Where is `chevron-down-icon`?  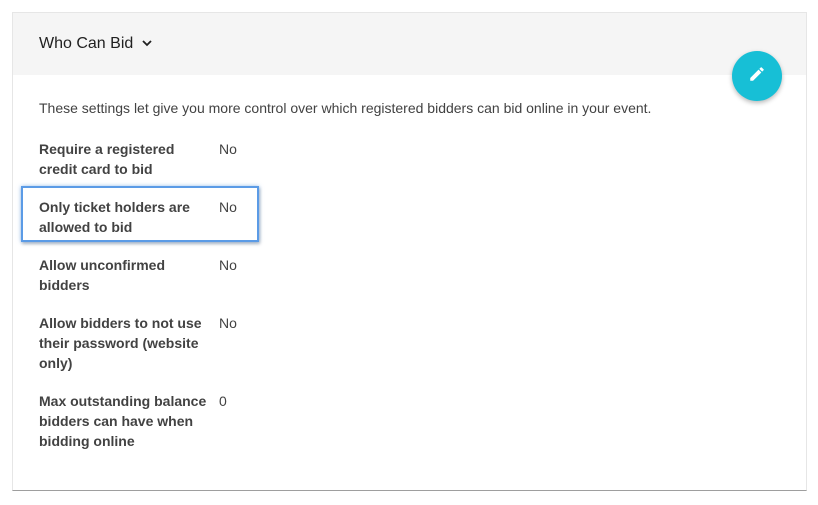
chevron-down-icon is located at coordinates (147, 43).